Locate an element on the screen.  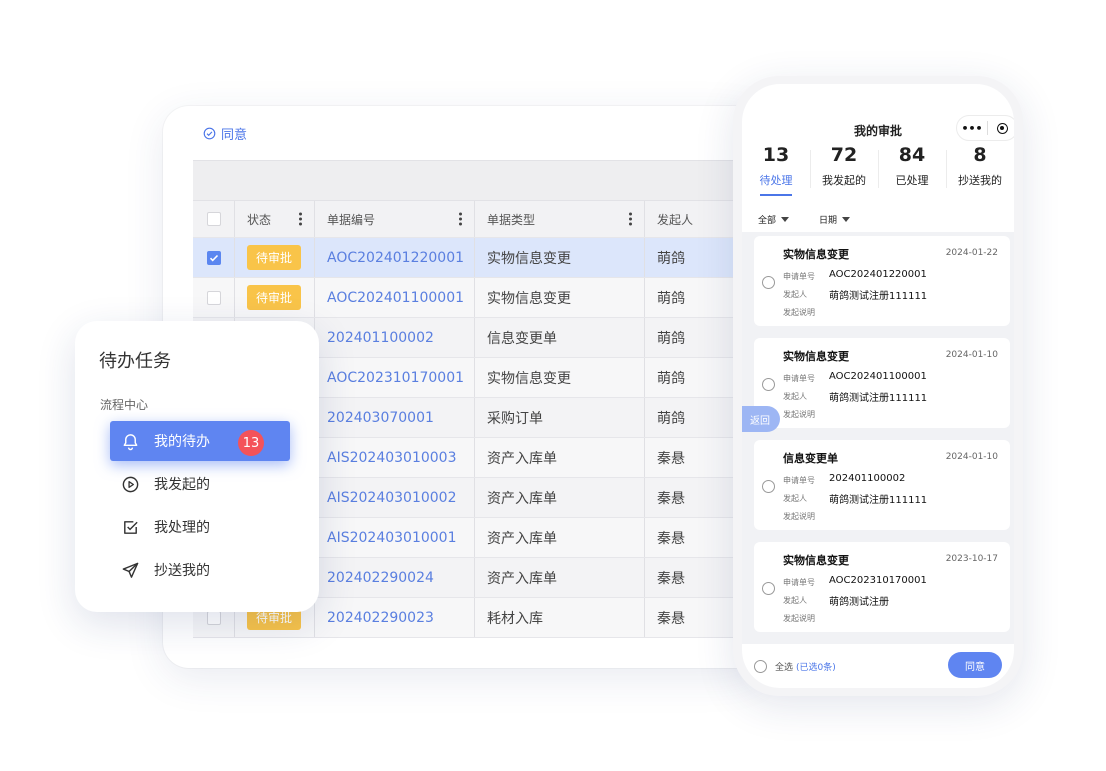
document-number-link: AOC202401100001 is located at coordinates (395, 298).